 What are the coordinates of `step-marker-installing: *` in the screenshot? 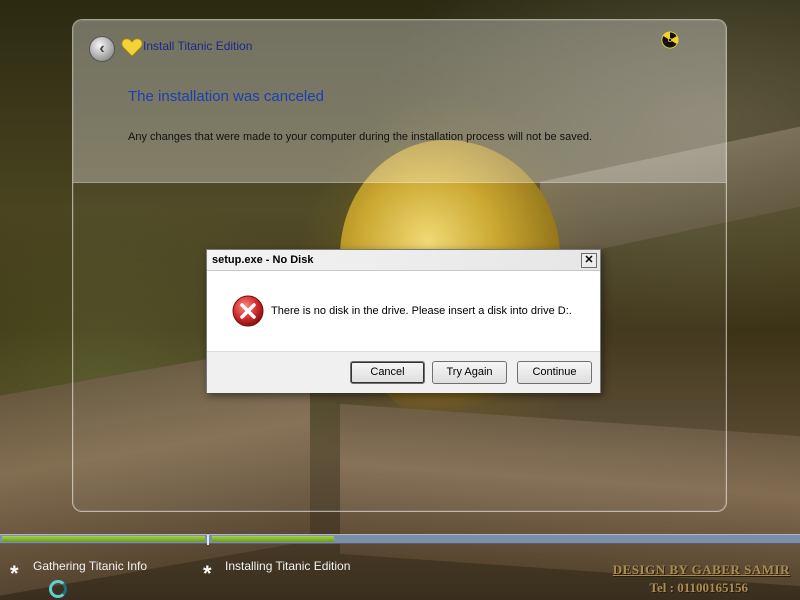 It's located at (207, 573).